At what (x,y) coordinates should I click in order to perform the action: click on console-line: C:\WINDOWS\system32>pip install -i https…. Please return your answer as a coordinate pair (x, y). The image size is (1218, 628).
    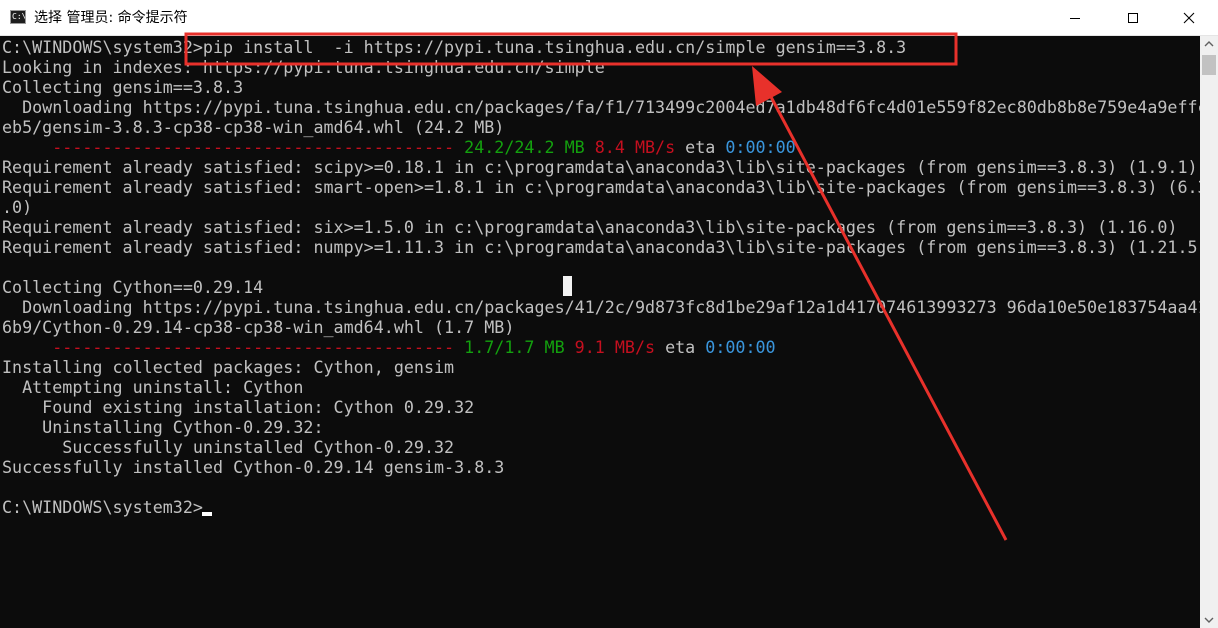
    Looking at the image, I should click on (454, 47).